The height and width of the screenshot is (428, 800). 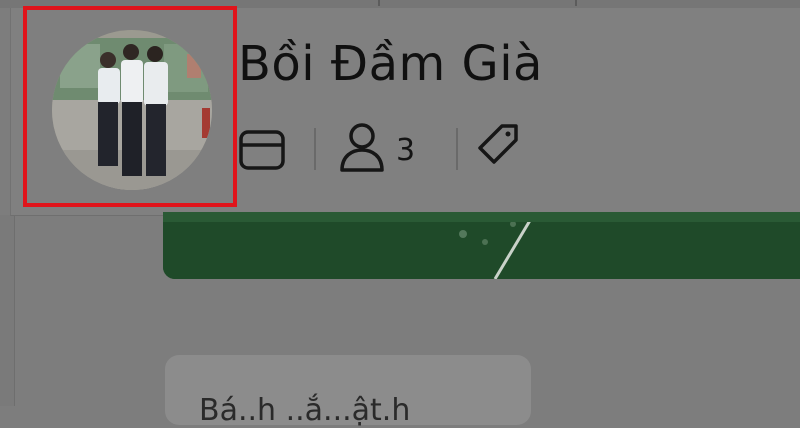 I want to click on member-count: 3, so click(x=406, y=150).